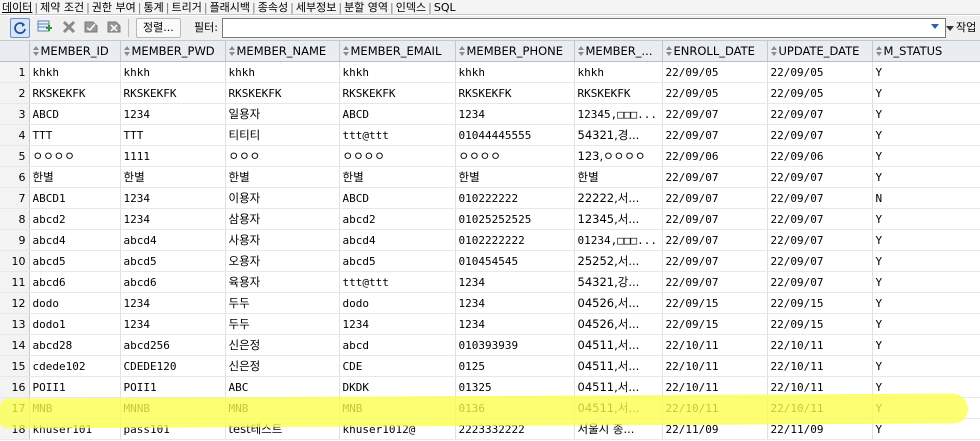 This screenshot has height=441, width=980. I want to click on table-cell: 010454545, so click(515, 261).